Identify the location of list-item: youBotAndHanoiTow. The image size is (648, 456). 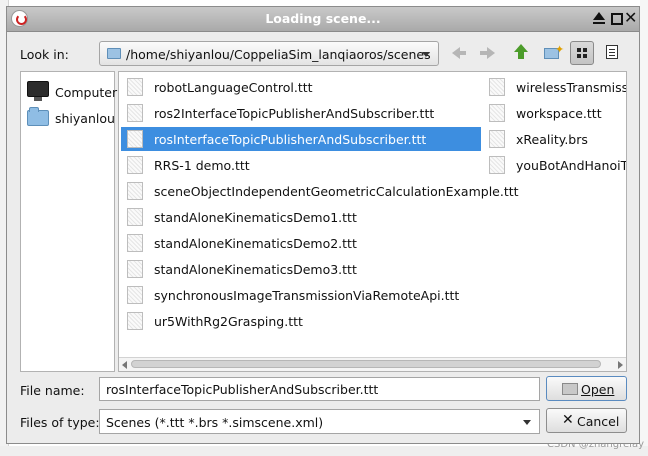
(555, 165).